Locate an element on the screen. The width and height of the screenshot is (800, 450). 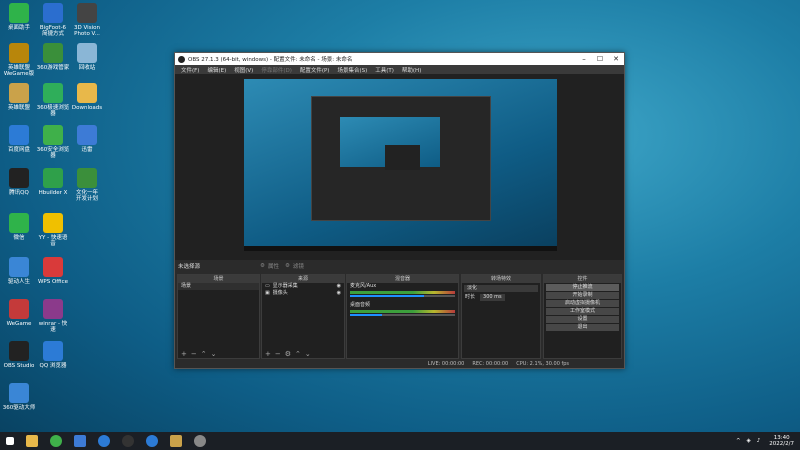
desktop-icon: 腾讯QQ is located at coordinates (19, 182).